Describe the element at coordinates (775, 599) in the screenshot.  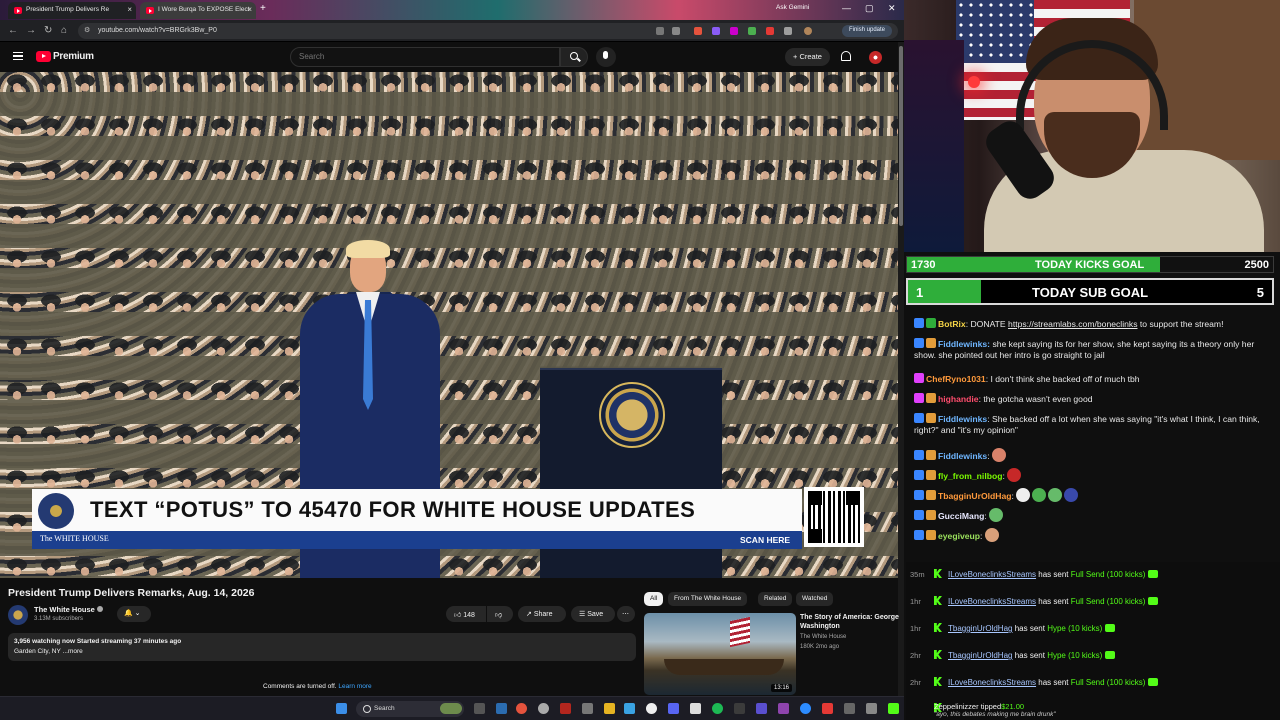
I see `chip-related: Related` at that location.